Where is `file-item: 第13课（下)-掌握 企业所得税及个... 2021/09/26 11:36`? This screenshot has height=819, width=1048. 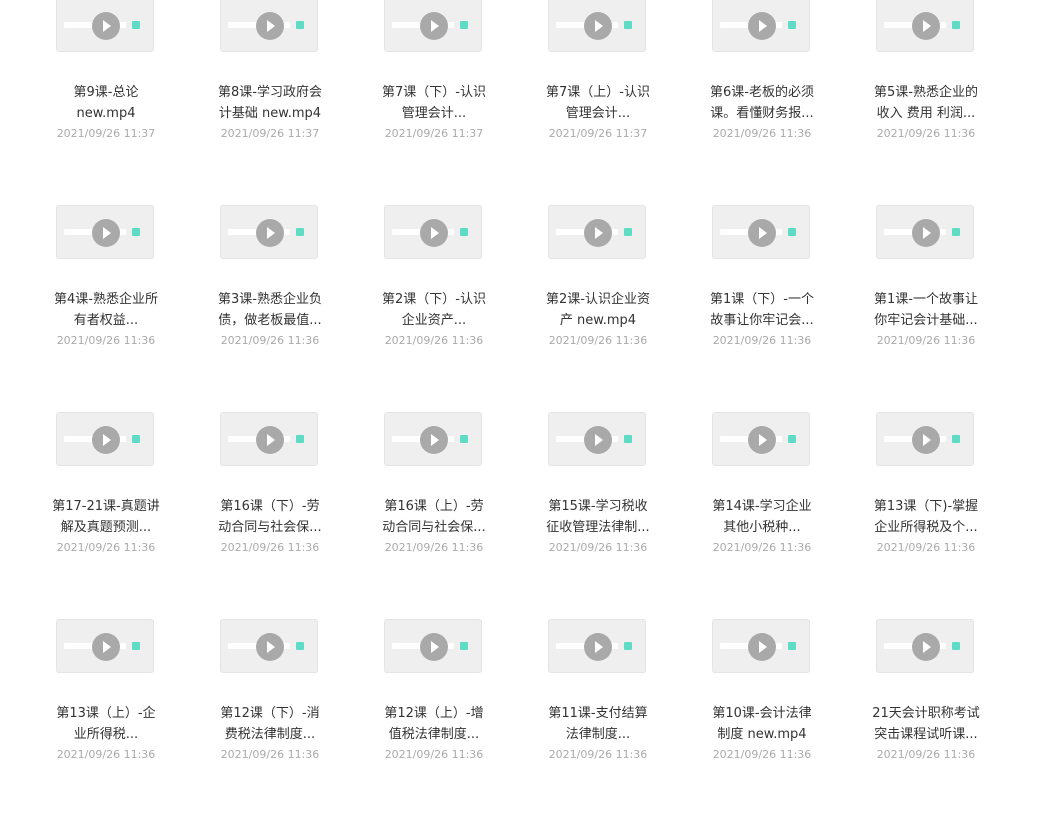 file-item: 第13课（下)-掌握 企业所得税及个... 2021/09/26 11:36 is located at coordinates (926, 512).